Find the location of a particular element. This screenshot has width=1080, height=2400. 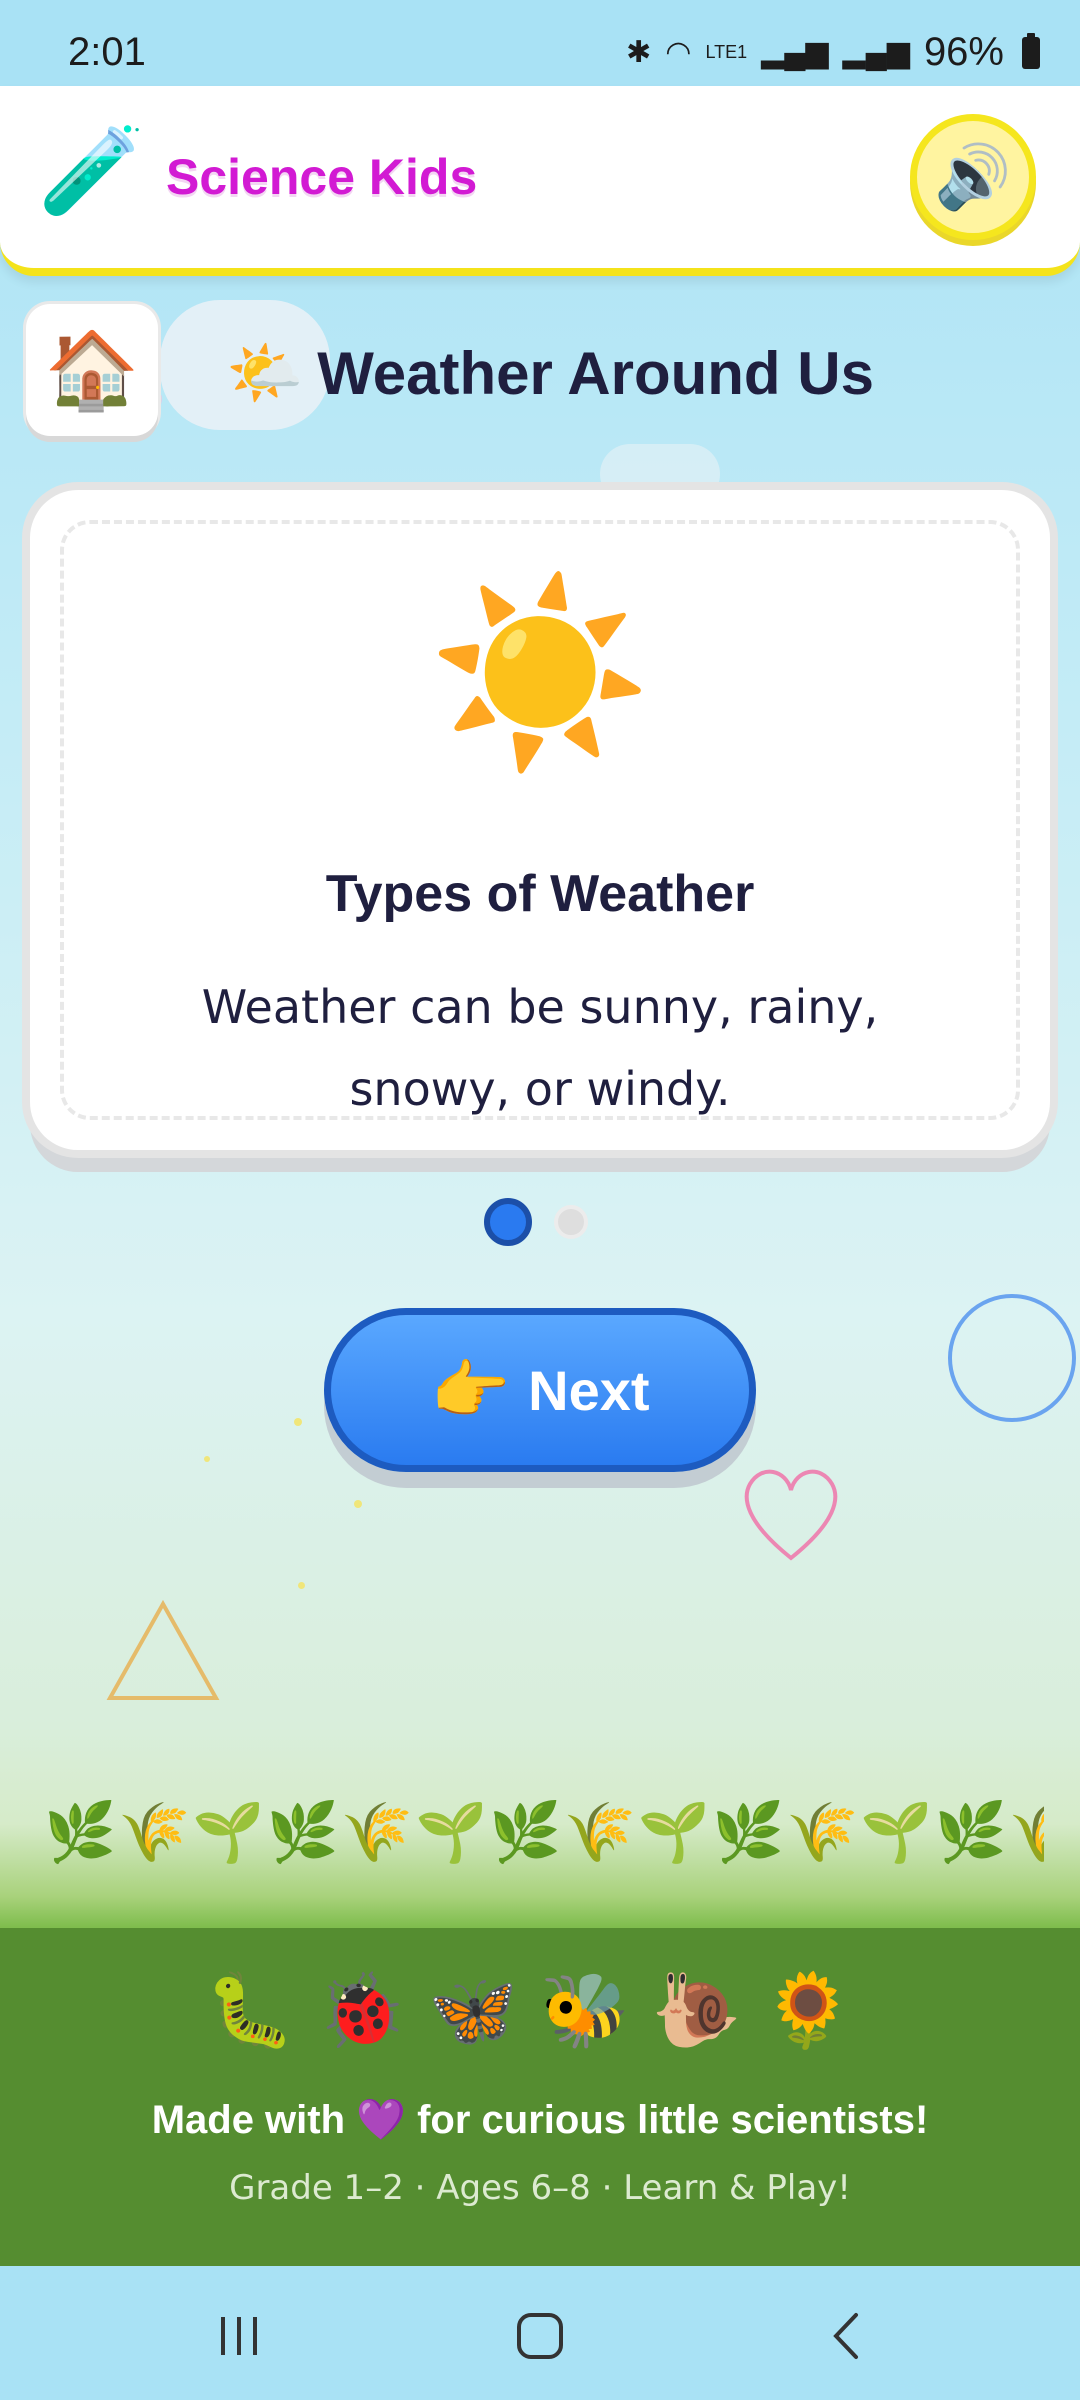

tagline-start: Made with is located at coordinates (248, 2120).